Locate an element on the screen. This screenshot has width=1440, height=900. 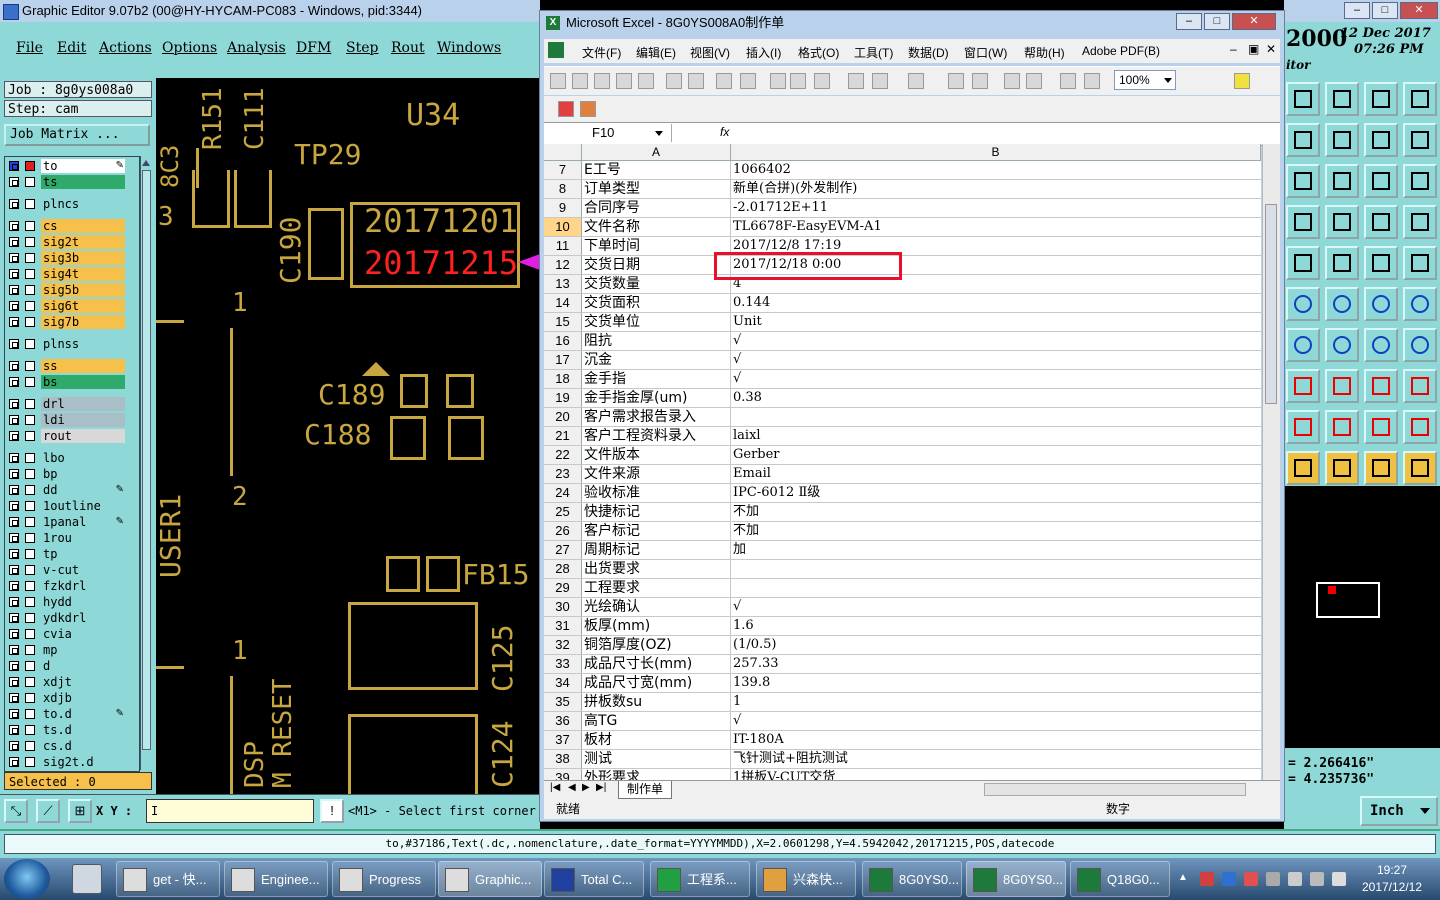
cell-a: 外形要求 is located at coordinates (656, 774).